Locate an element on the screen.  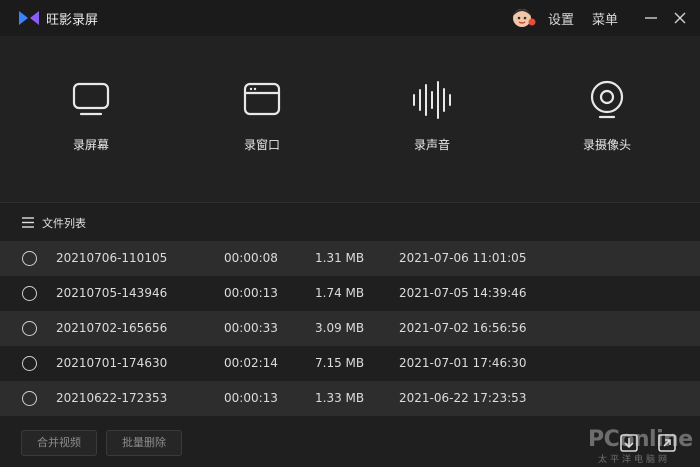
record-screen-label: 录屏幕 is located at coordinates (90, 145).